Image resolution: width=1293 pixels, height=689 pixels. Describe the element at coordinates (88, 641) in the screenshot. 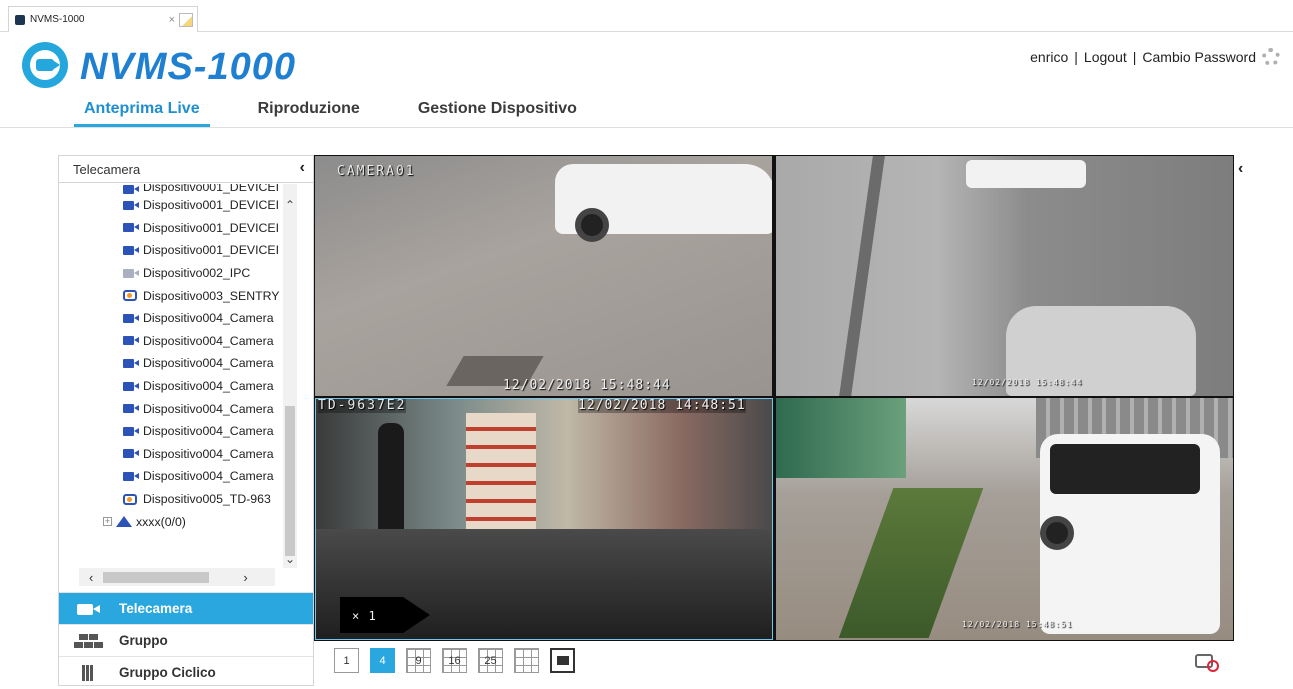

I see `group-icon` at that location.